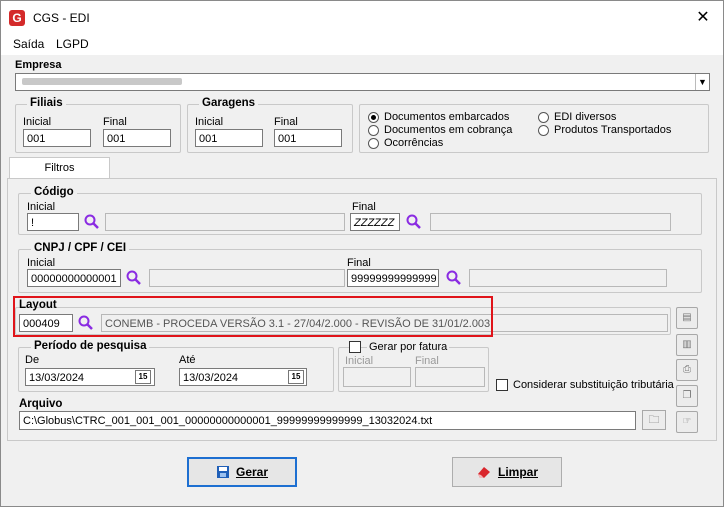  I want to click on highlight-box, so click(253, 316).